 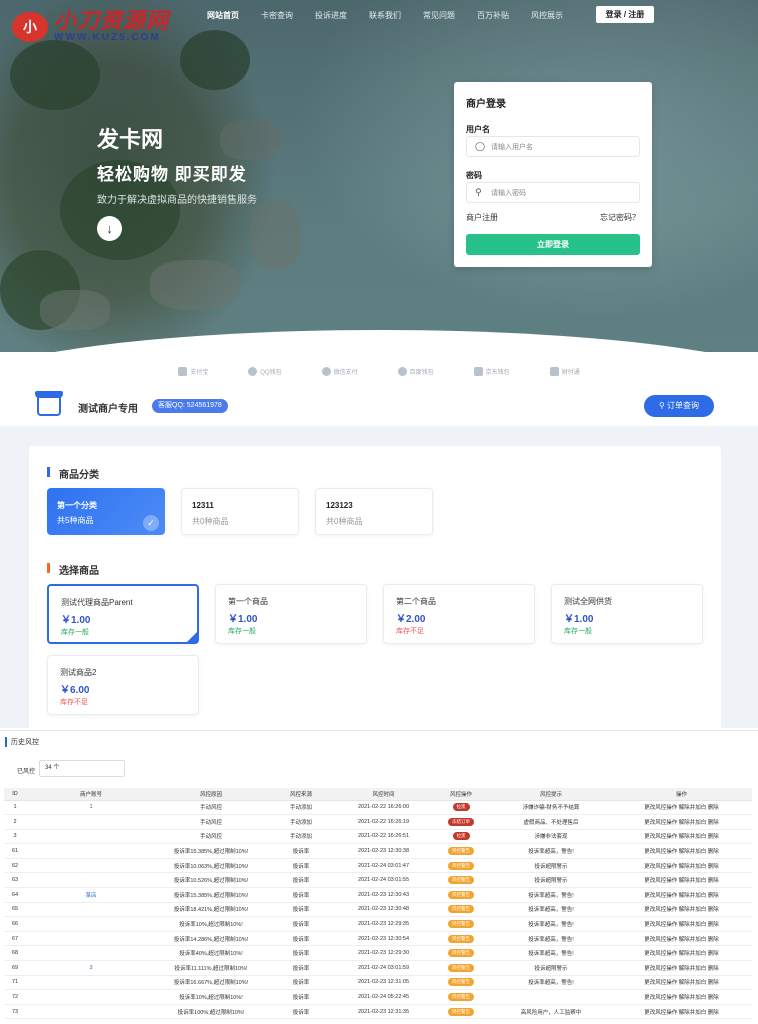 I want to click on product-card: 第一个商品 ￥1.00 库存一般, so click(x=291, y=614).